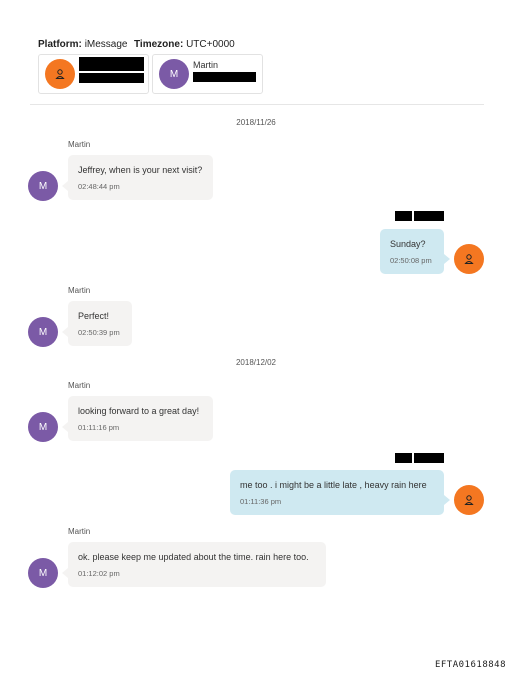 This screenshot has width=512, height=678. What do you see at coordinates (106, 44) in the screenshot?
I see `platform-value: iMessage` at bounding box center [106, 44].